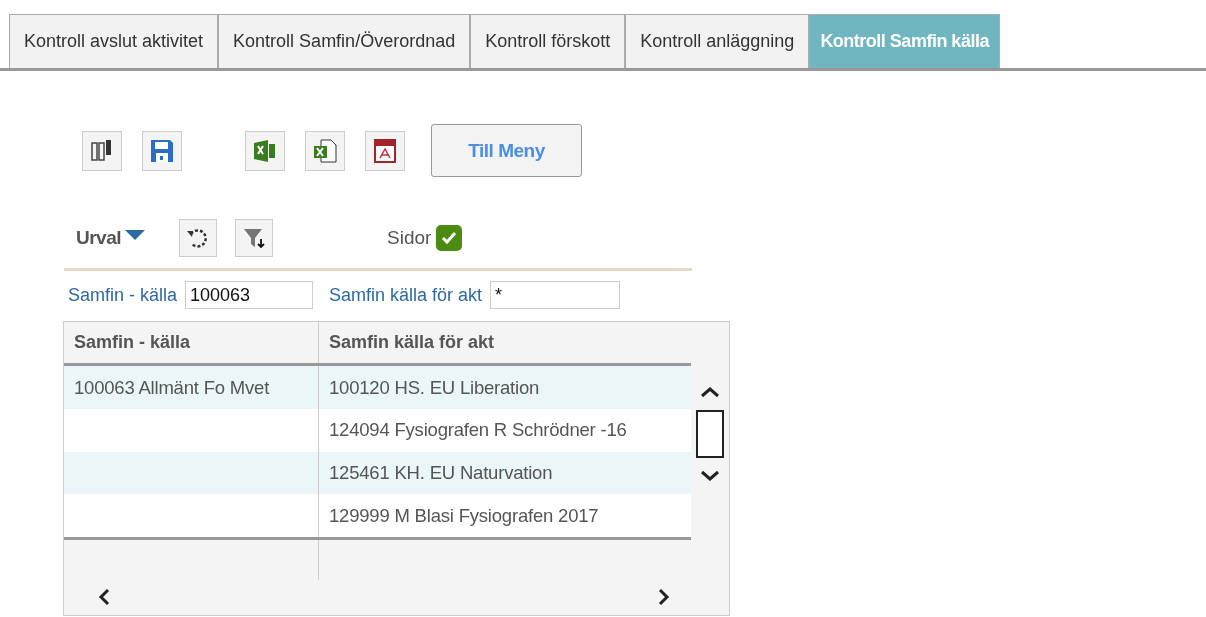 The height and width of the screenshot is (617, 1206). Describe the element at coordinates (478, 430) in the screenshot. I see `table-cell: 124094 Fysiografen R Schrödner -16` at that location.